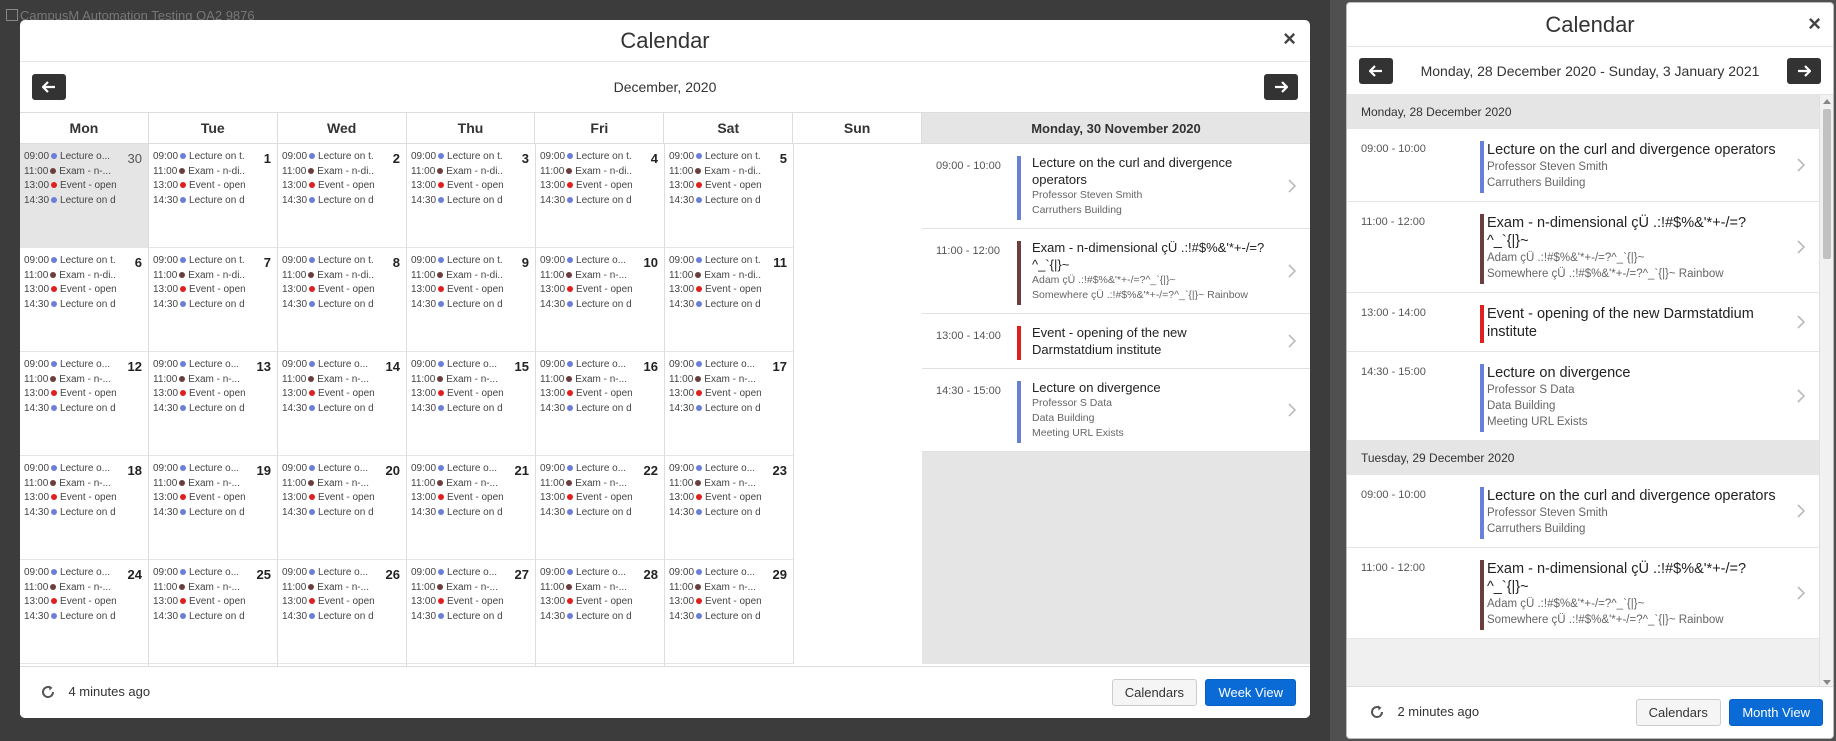 The width and height of the screenshot is (1836, 741). Describe the element at coordinates (1776, 712) in the screenshot. I see `month-view-button: Month View` at that location.